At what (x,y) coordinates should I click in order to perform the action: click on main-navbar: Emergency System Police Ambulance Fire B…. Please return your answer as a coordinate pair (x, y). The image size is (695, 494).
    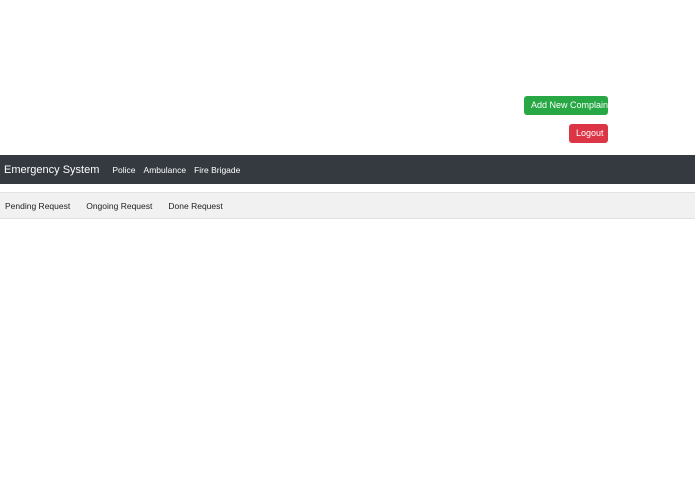
    Looking at the image, I should click on (347, 169).